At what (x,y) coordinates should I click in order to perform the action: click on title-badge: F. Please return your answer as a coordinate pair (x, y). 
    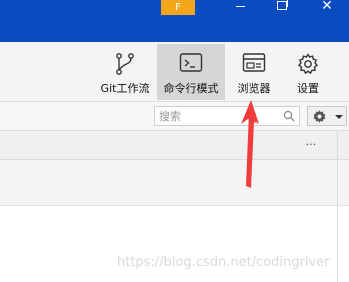
    Looking at the image, I should click on (178, 7).